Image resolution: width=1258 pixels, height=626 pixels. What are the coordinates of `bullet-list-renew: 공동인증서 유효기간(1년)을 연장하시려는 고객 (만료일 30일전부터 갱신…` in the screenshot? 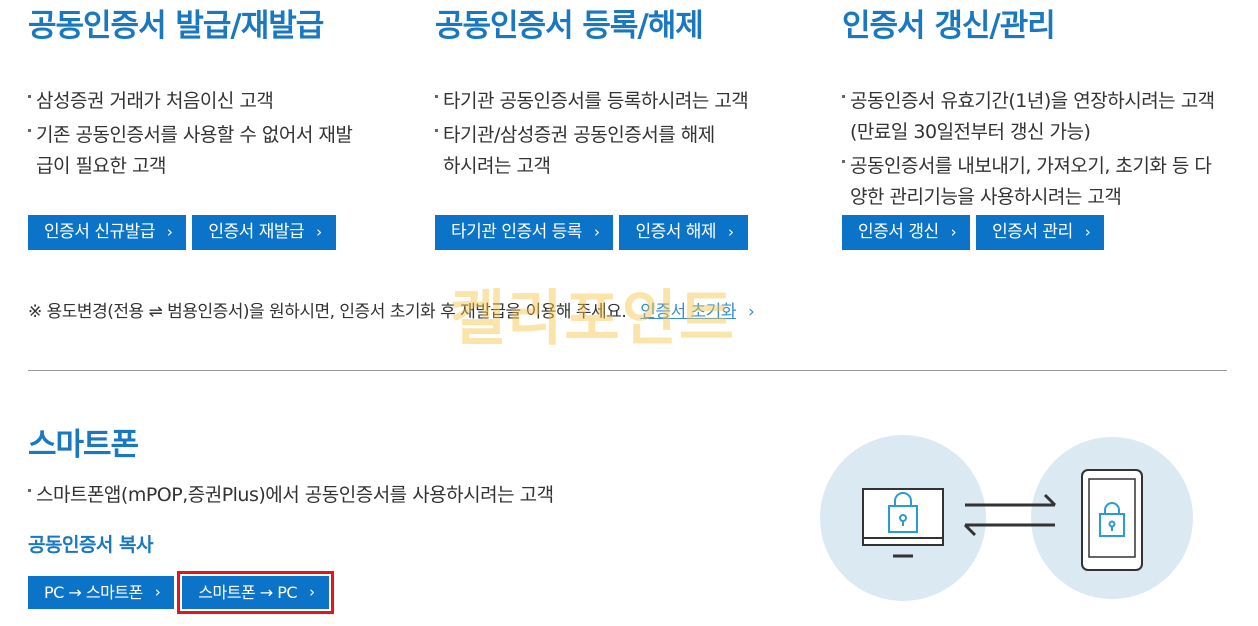 It's located at (1034, 149).